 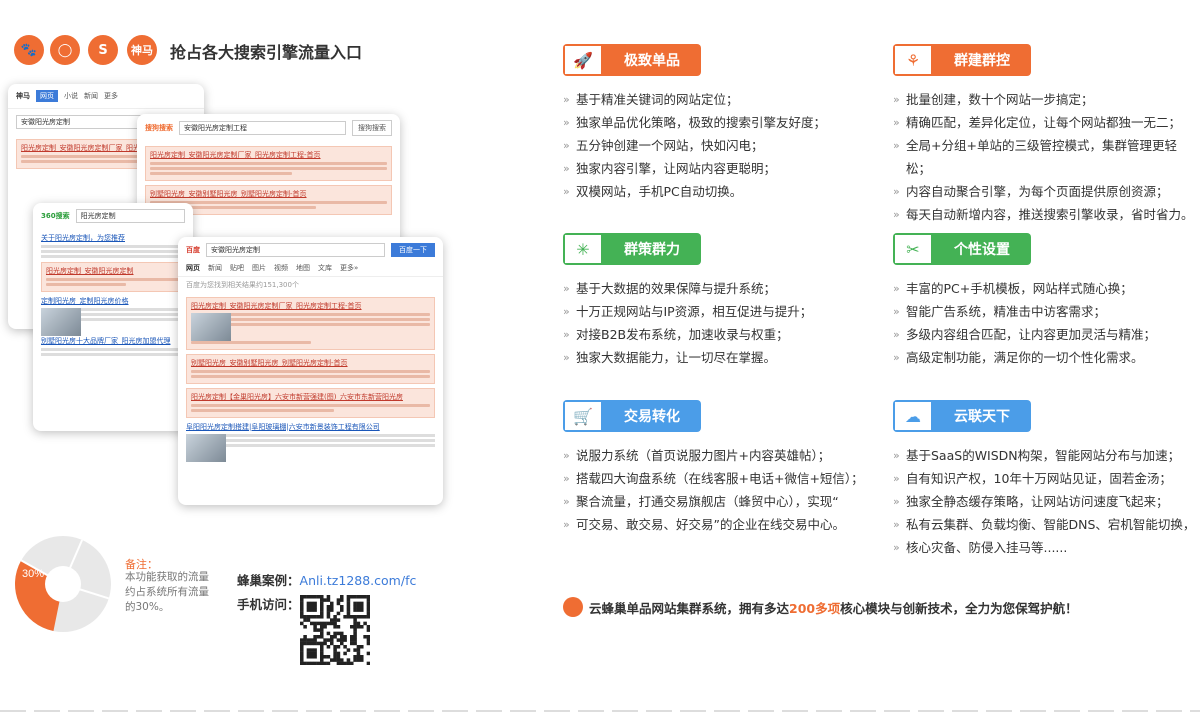 What do you see at coordinates (303, 268) in the screenshot?
I see `tab-map: 地图` at bounding box center [303, 268].